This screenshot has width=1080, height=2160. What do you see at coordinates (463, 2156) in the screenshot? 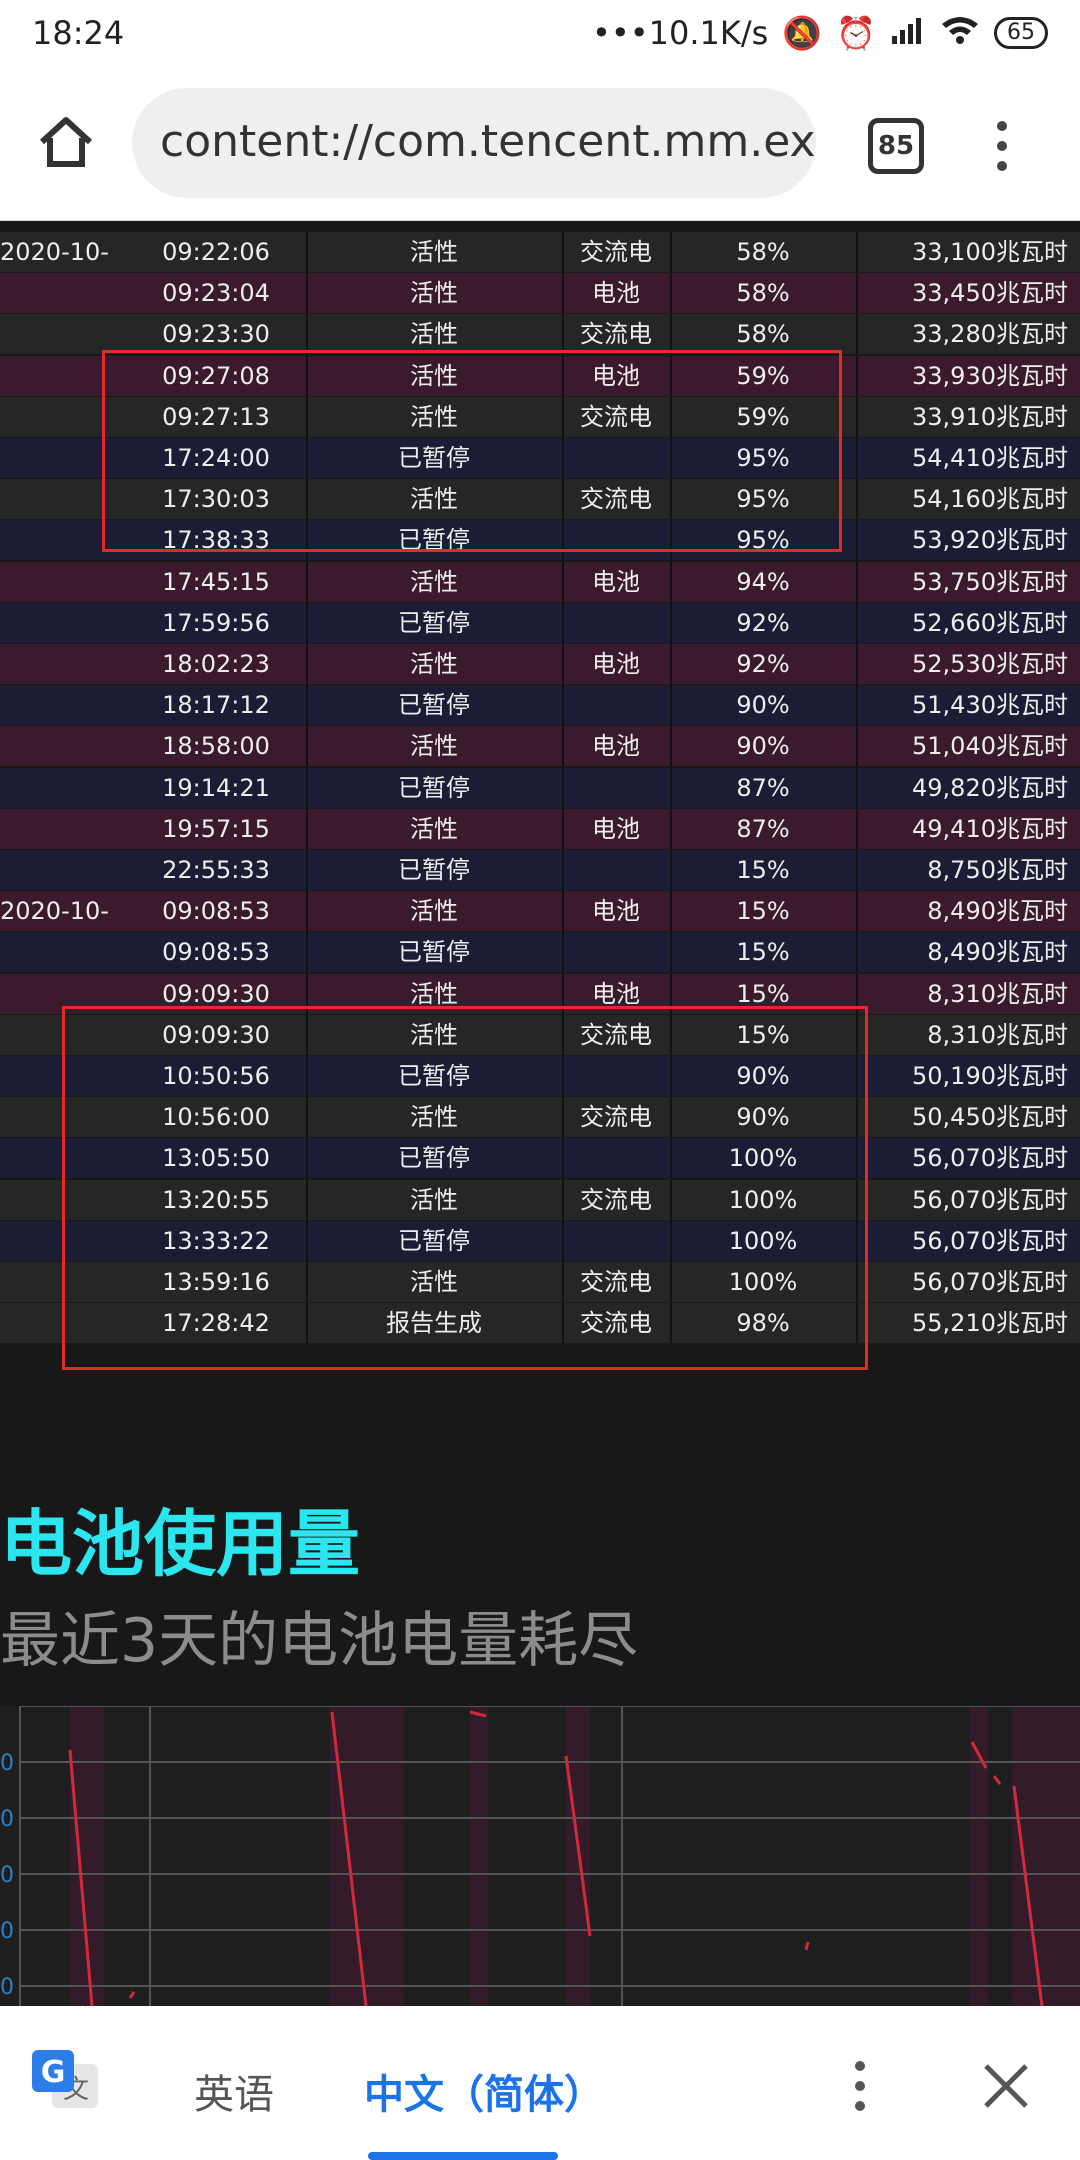
I see `active-tab-indicator` at bounding box center [463, 2156].